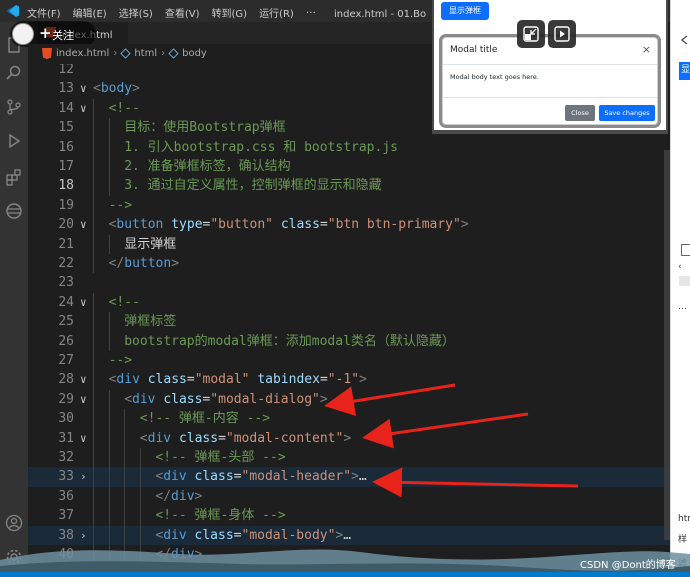 Image resolution: width=690 pixels, height=577 pixels. I want to click on breadcrumb-html: html, so click(145, 53).